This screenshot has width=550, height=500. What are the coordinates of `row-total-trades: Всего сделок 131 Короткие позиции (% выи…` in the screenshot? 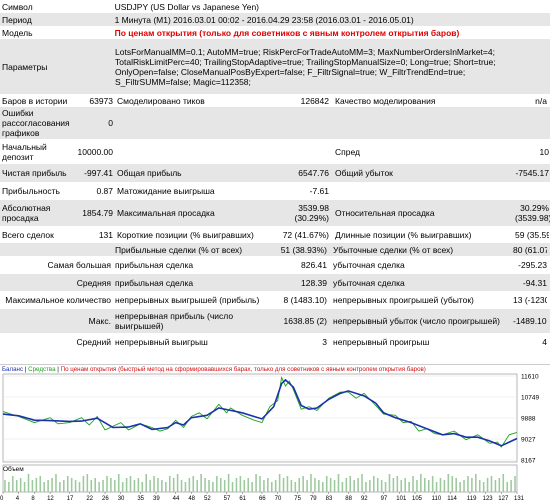 It's located at (275, 234).